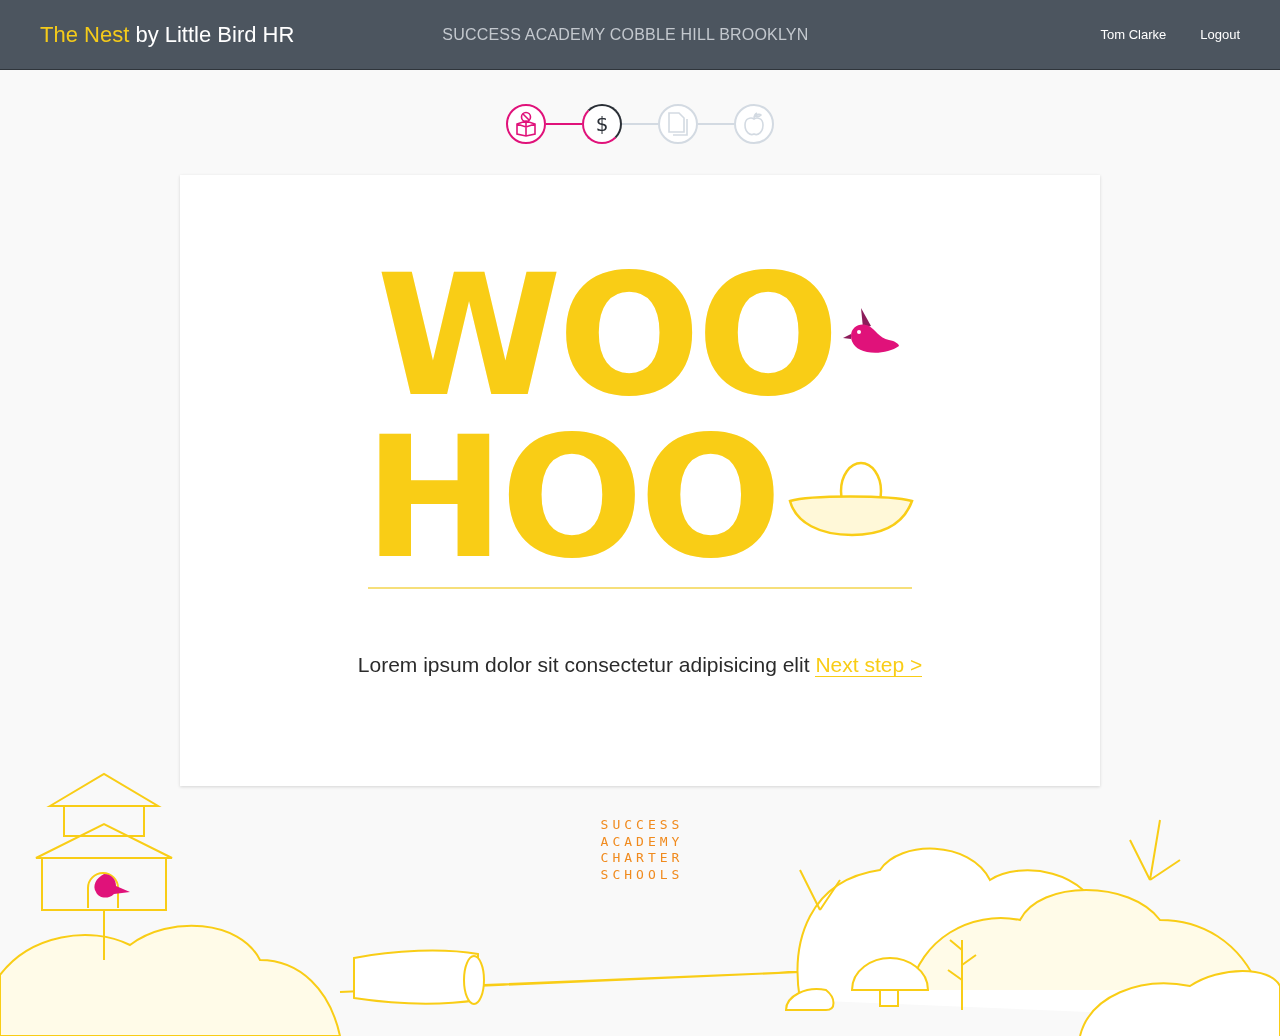 This screenshot has width=1280, height=1036. Describe the element at coordinates (754, 124) in the screenshot. I see `apple-icon` at that location.